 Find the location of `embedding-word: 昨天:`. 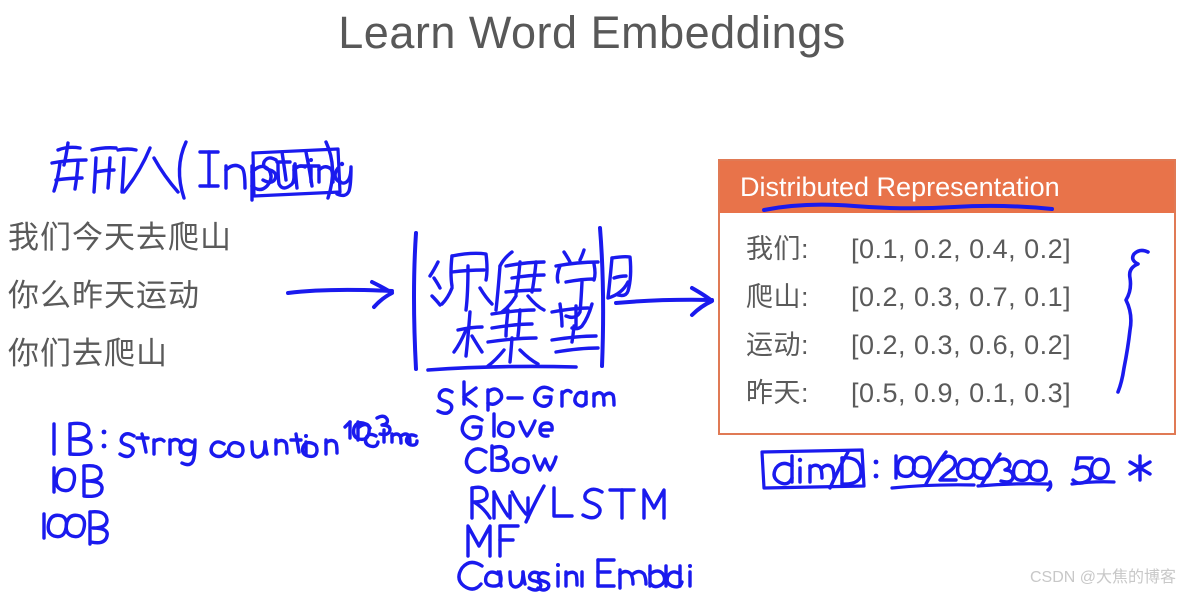

embedding-word: 昨天: is located at coordinates (778, 393).